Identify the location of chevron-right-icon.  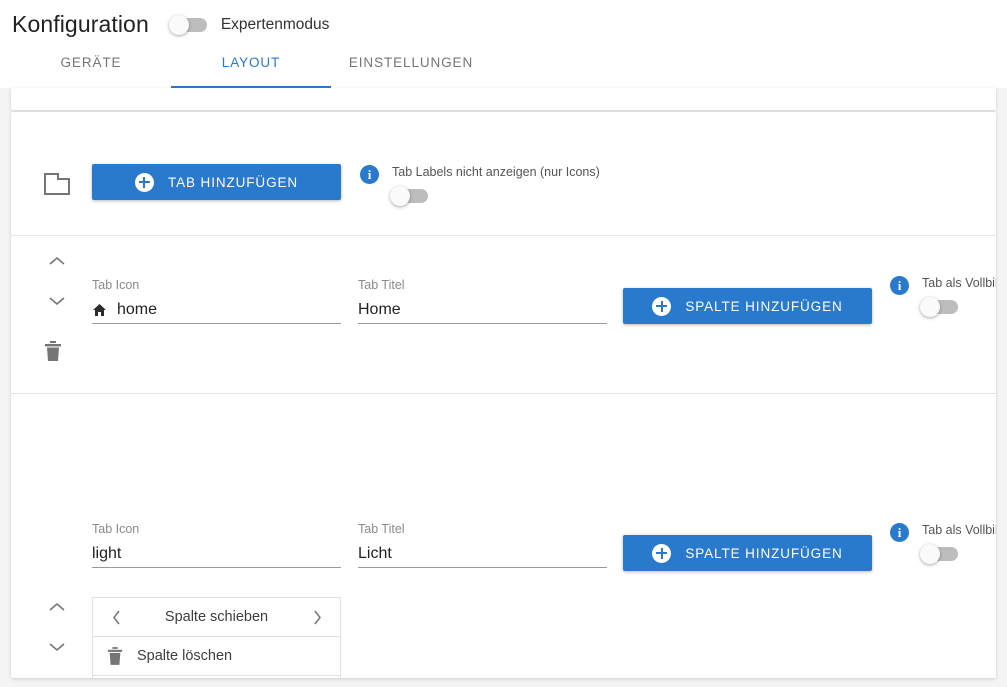
(317, 617).